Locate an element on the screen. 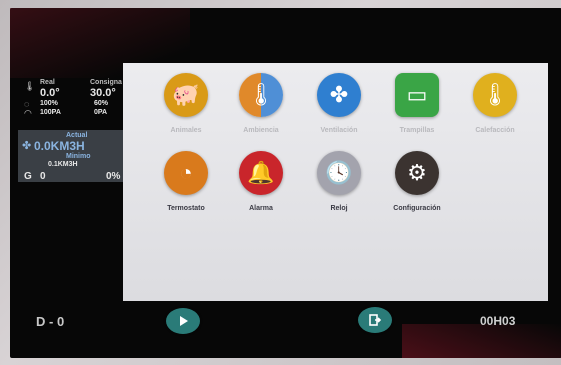 The height and width of the screenshot is (365, 561). menu-item-label: Termostato is located at coordinates (186, 208).